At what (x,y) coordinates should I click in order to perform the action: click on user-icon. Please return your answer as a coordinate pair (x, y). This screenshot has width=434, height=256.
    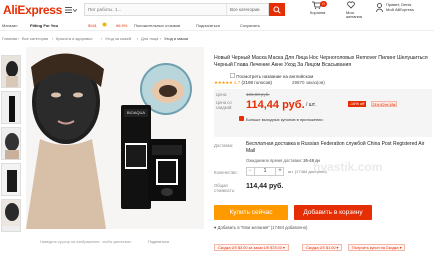
    Looking at the image, I should click on (379, 7).